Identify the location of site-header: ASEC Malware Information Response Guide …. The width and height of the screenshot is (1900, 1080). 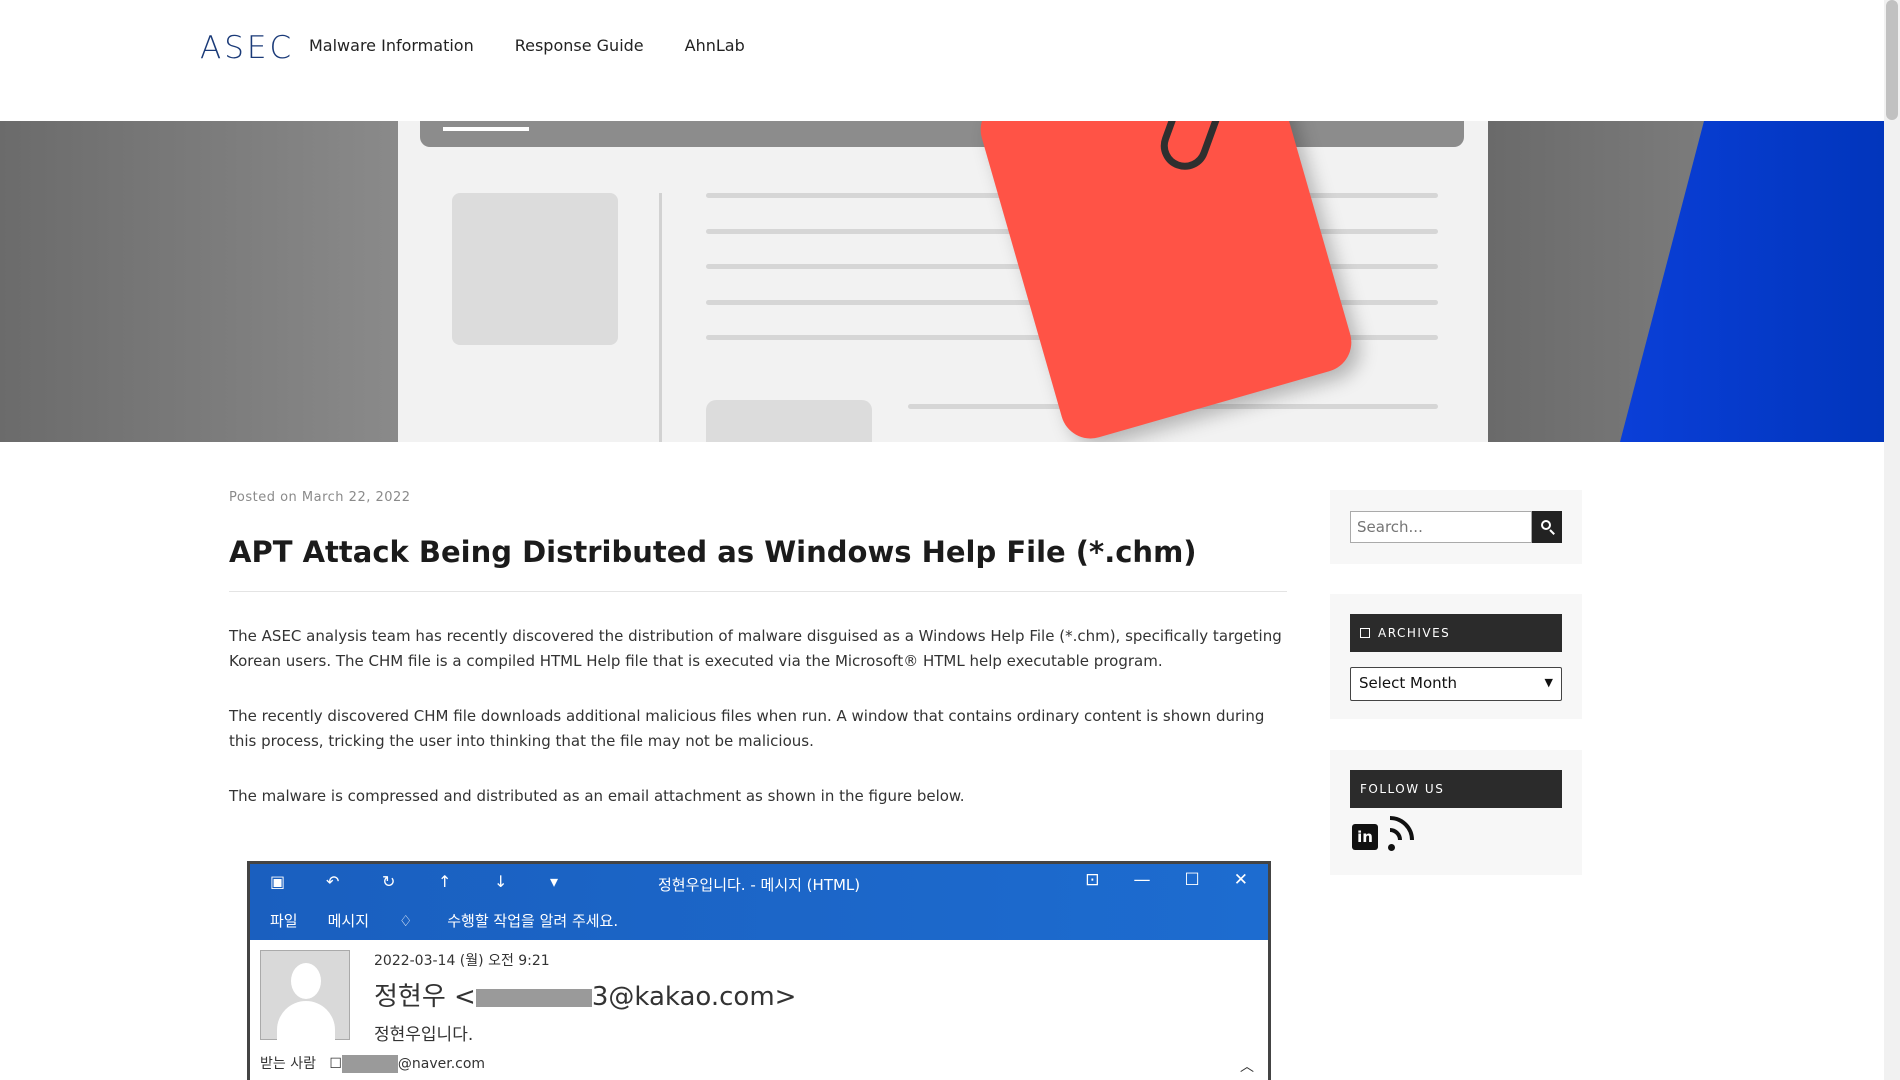
(942, 60).